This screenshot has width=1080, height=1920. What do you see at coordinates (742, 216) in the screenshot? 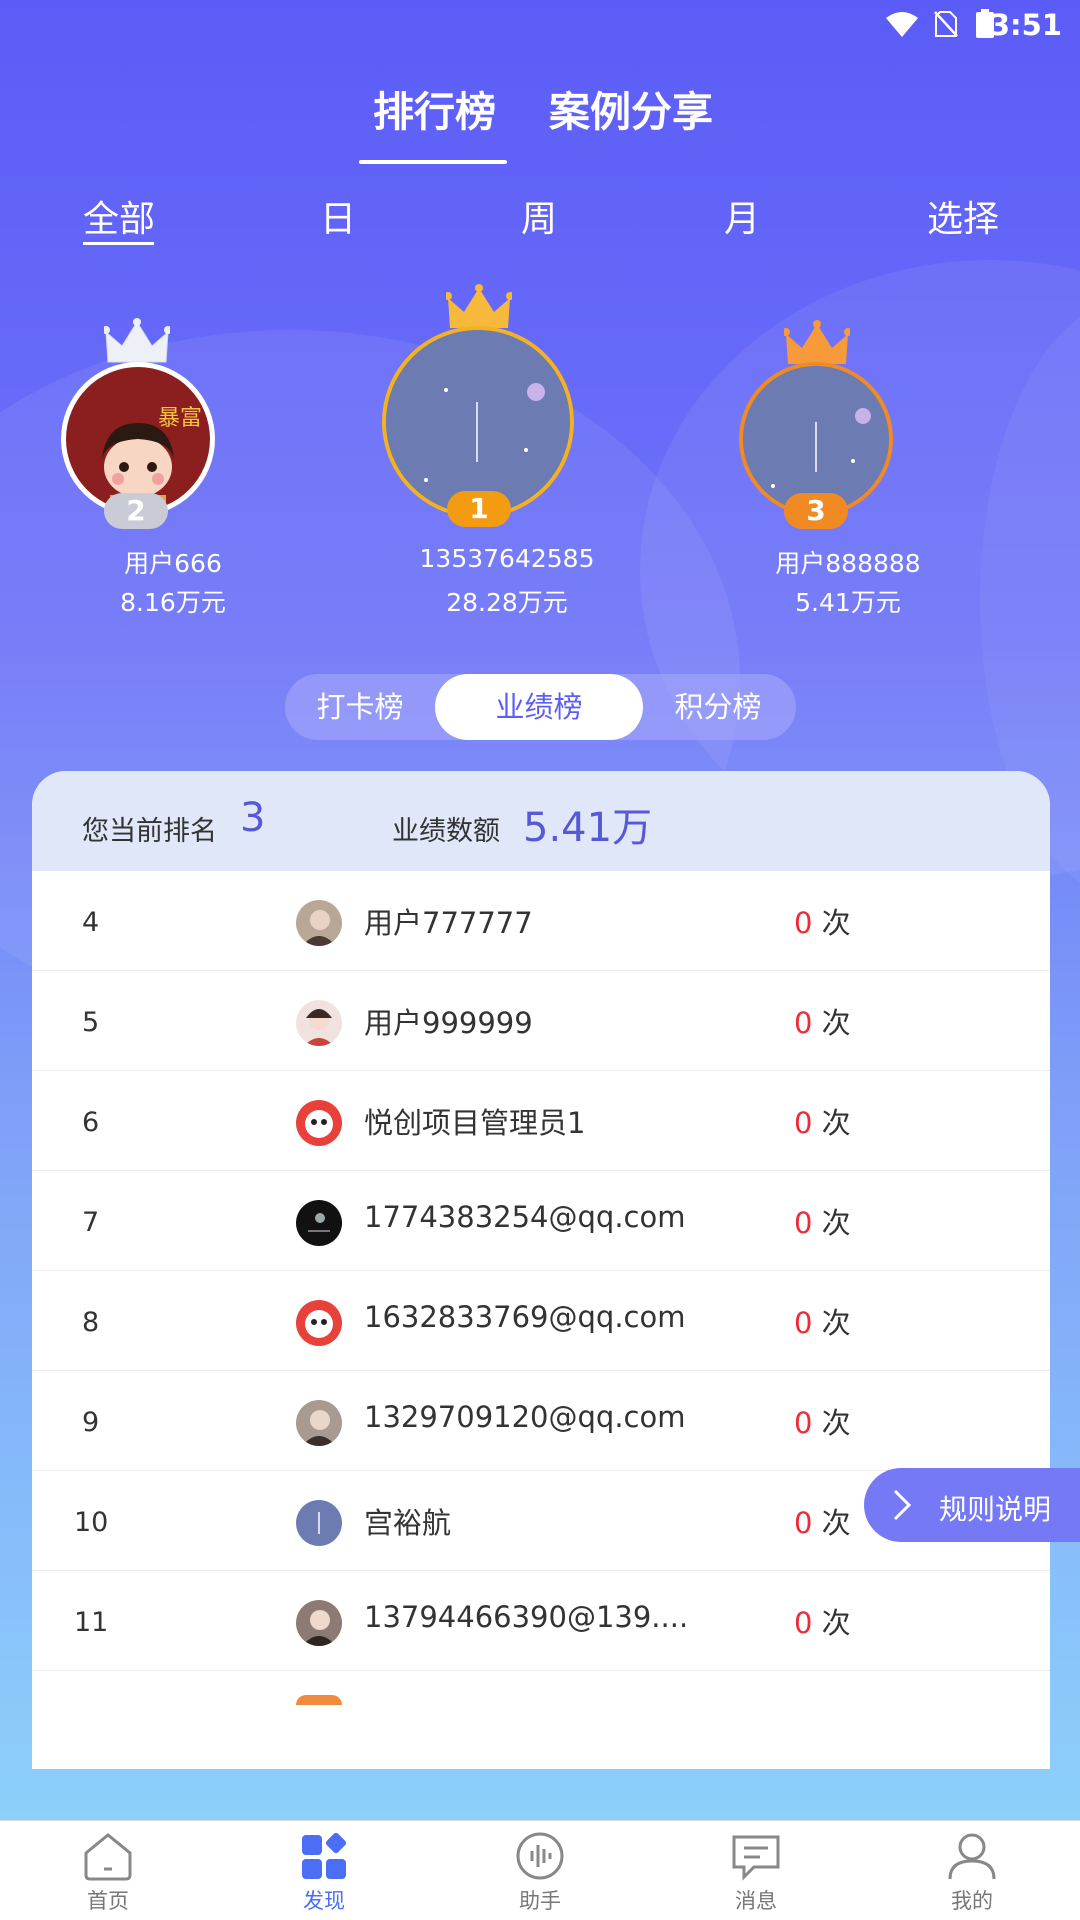
I see `period-month: 月` at bounding box center [742, 216].